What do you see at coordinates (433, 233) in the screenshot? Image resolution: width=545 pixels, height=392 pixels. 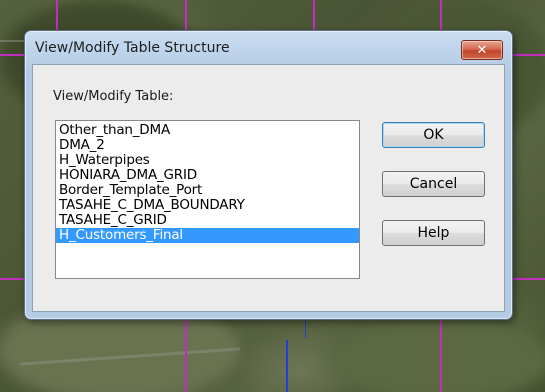 I see `help-button: Help` at bounding box center [433, 233].